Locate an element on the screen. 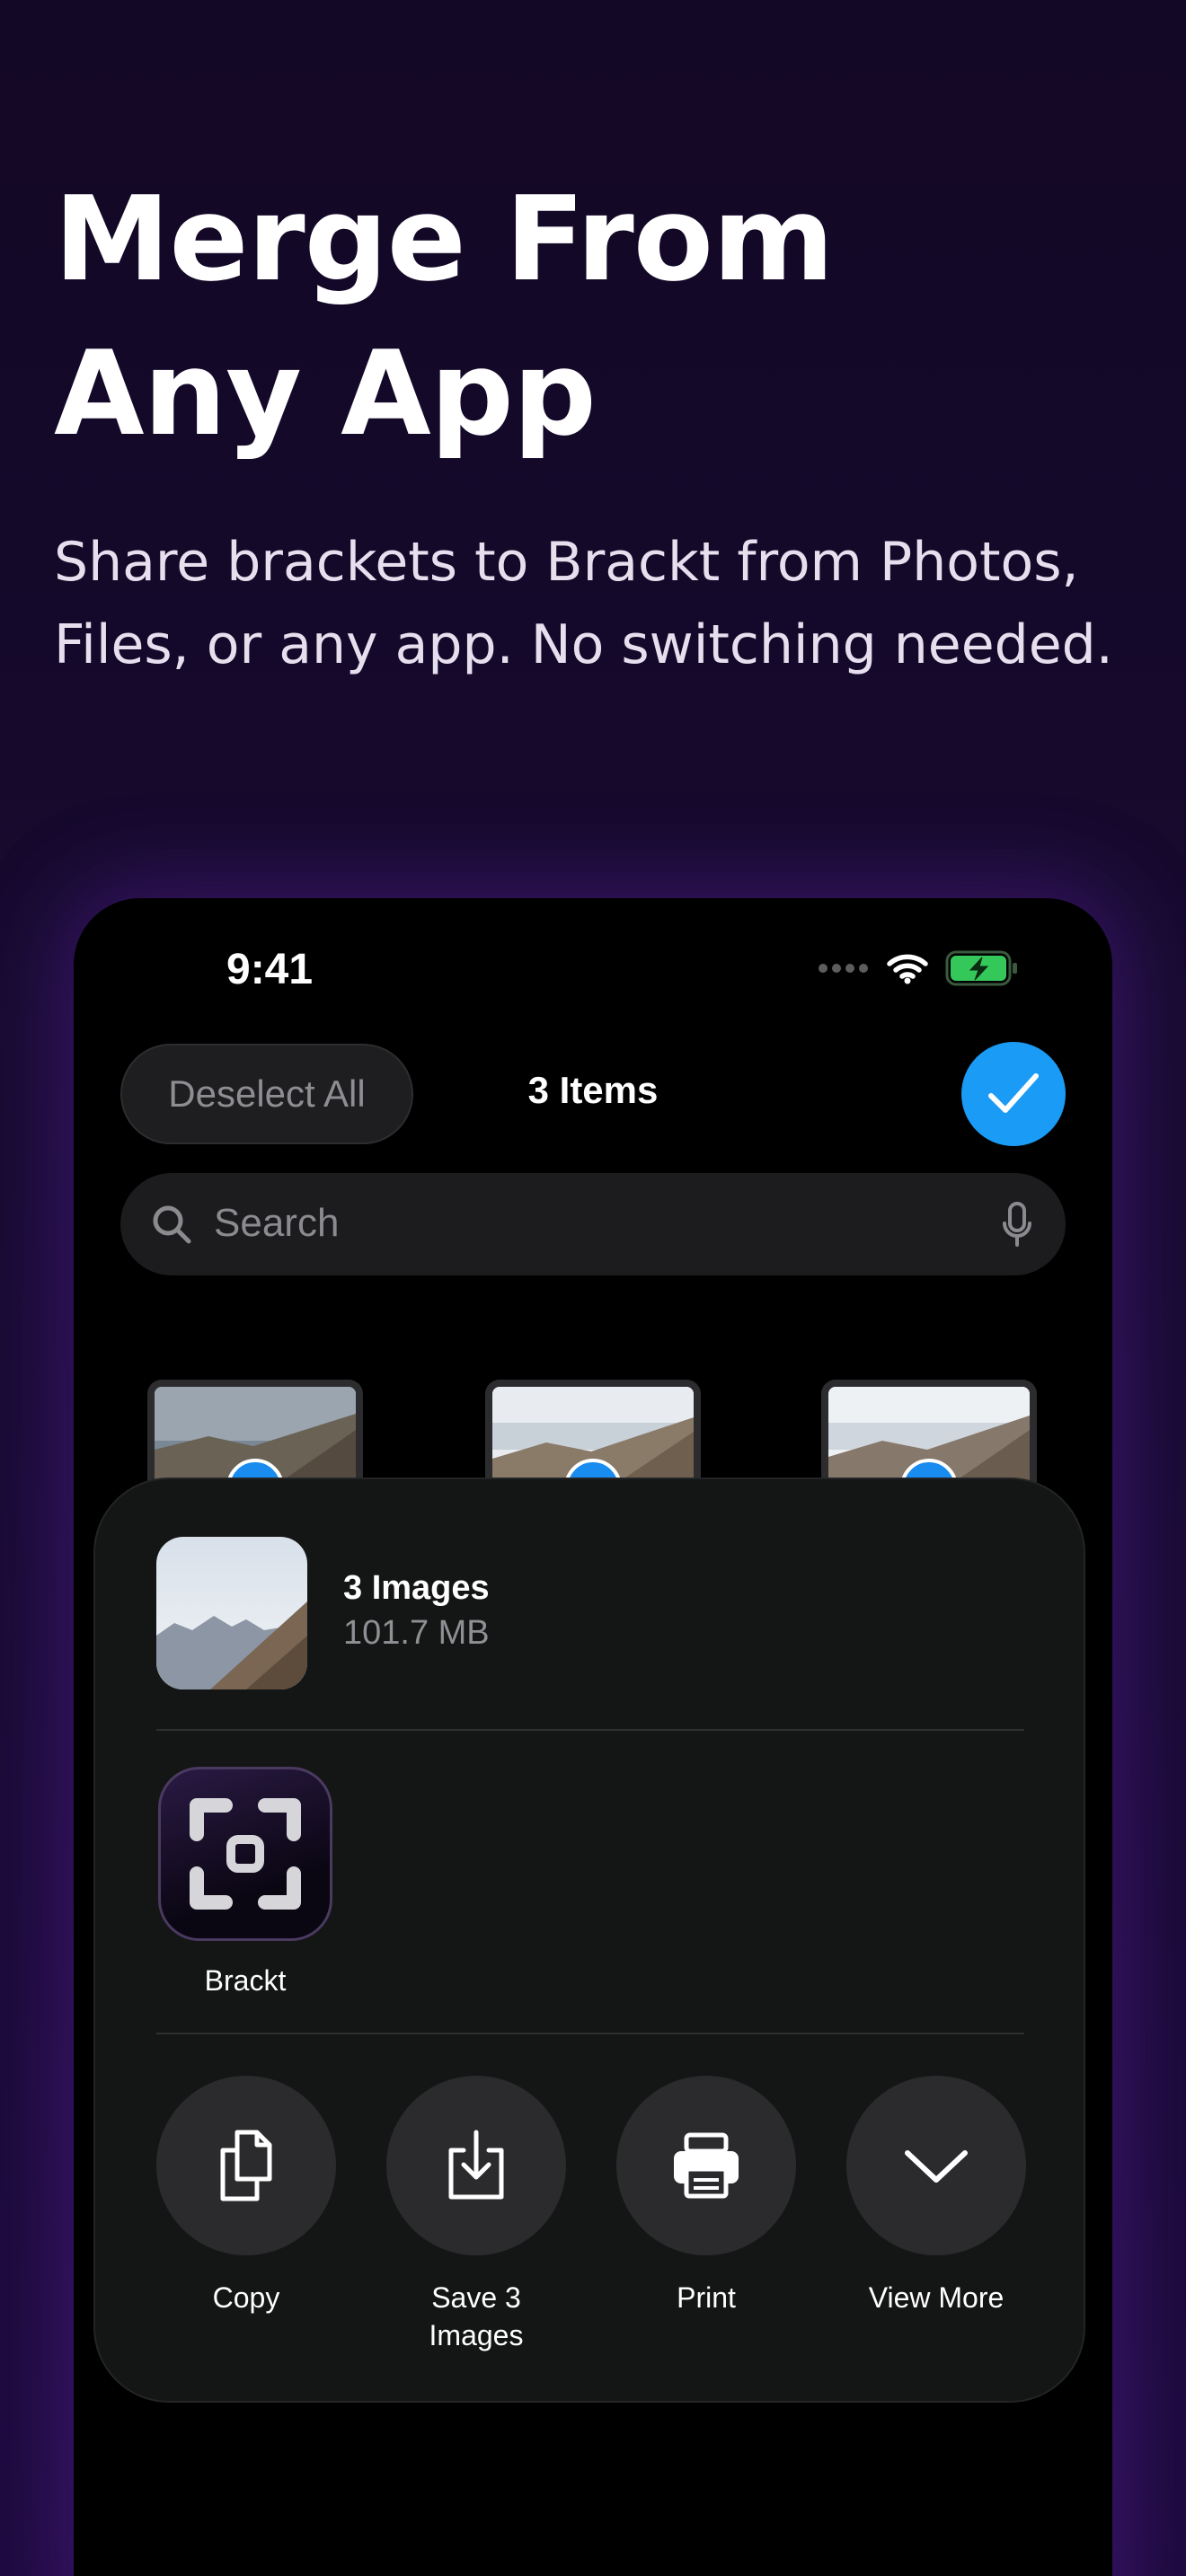 This screenshot has width=1186, height=2576. brackt-app-icon is located at coordinates (245, 1854).